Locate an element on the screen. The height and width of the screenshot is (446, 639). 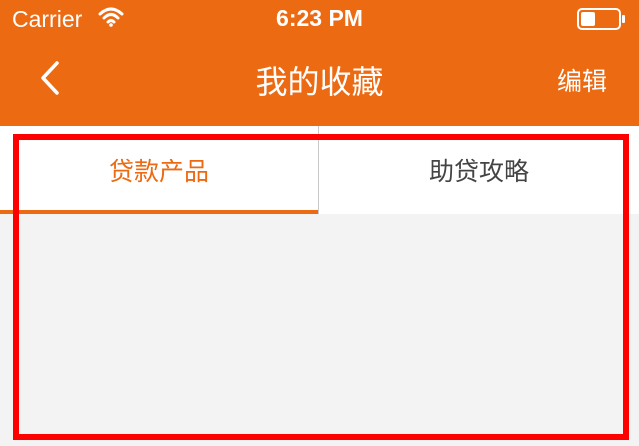
status-bar: Carrier 6:23 PM is located at coordinates (319, 18).